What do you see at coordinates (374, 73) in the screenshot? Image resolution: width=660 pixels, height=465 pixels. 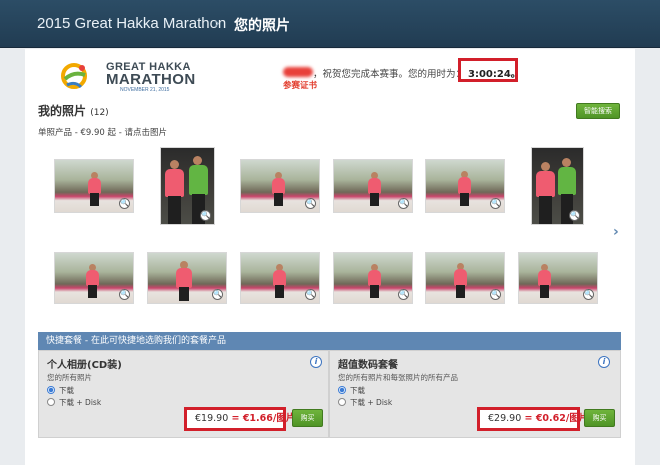 I see `congrats-message: 梁，祝贺您完成本赛事。您的用时为：` at bounding box center [374, 73].